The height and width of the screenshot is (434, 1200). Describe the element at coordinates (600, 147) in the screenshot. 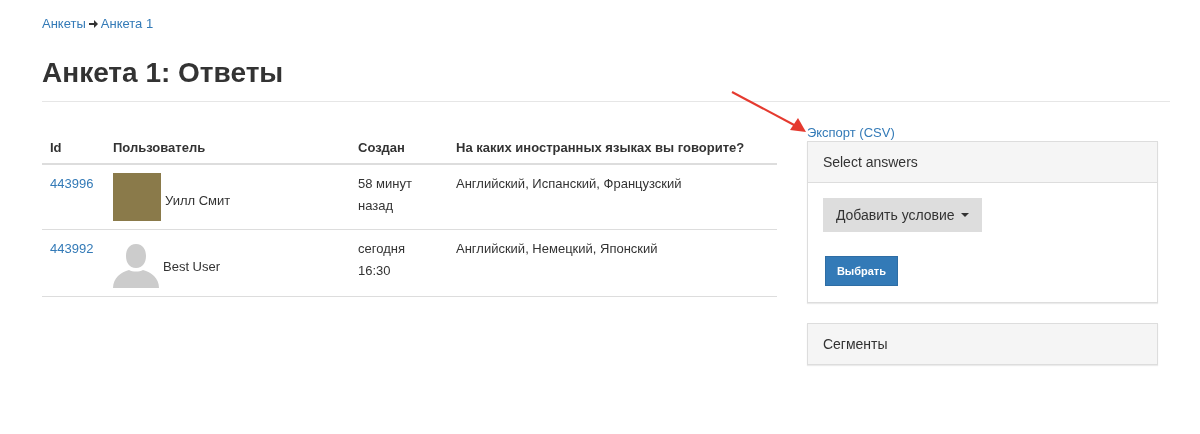

I see `column-header: На каких иностранных языках вы говорите?` at that location.